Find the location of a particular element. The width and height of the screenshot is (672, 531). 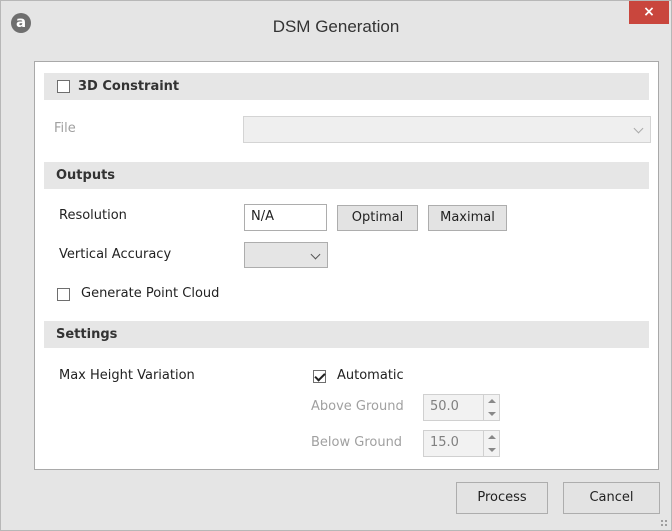

outputs-section-header: Outputs is located at coordinates (346, 175).